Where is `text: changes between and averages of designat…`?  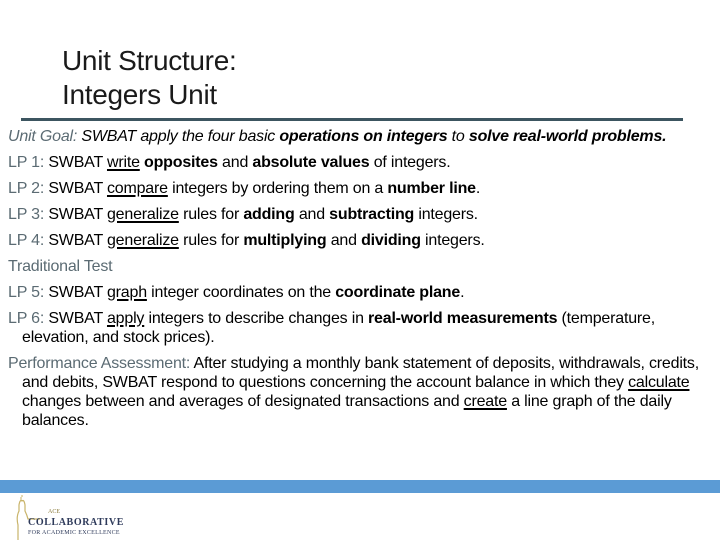 text: changes between and averages of designat… is located at coordinates (243, 401).